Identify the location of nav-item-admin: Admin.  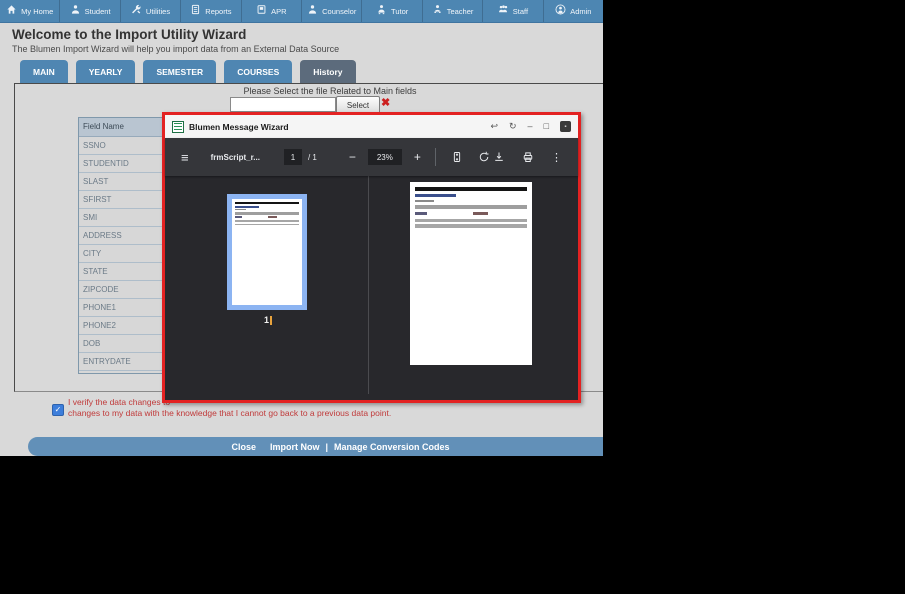
(573, 11).